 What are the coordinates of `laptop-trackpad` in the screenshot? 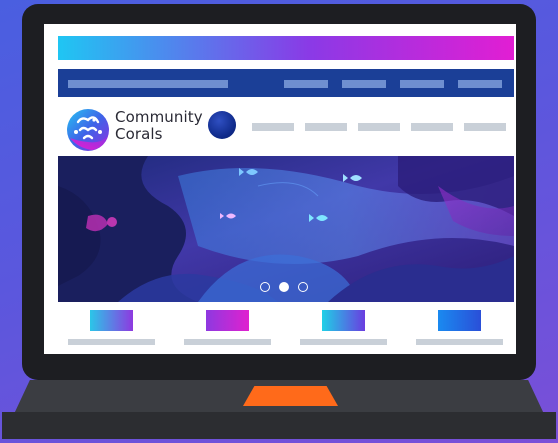 It's located at (290, 396).